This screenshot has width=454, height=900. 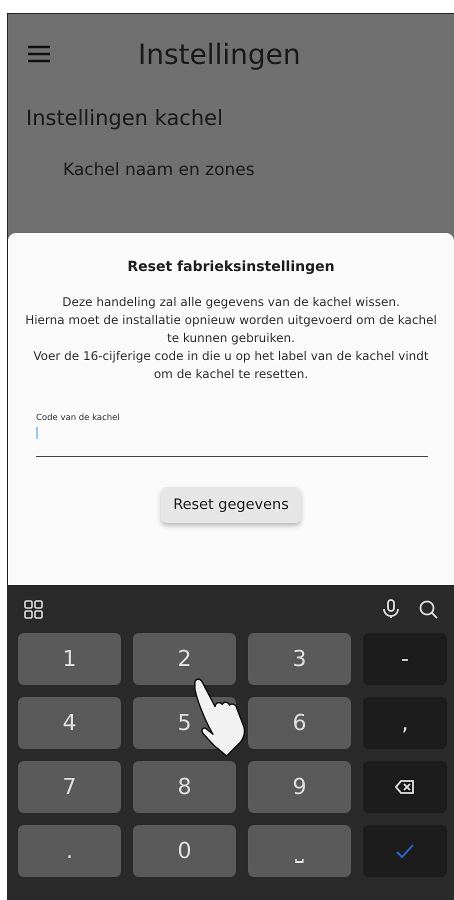 What do you see at coordinates (69, 659) in the screenshot?
I see `keyboard-key: 1` at bounding box center [69, 659].